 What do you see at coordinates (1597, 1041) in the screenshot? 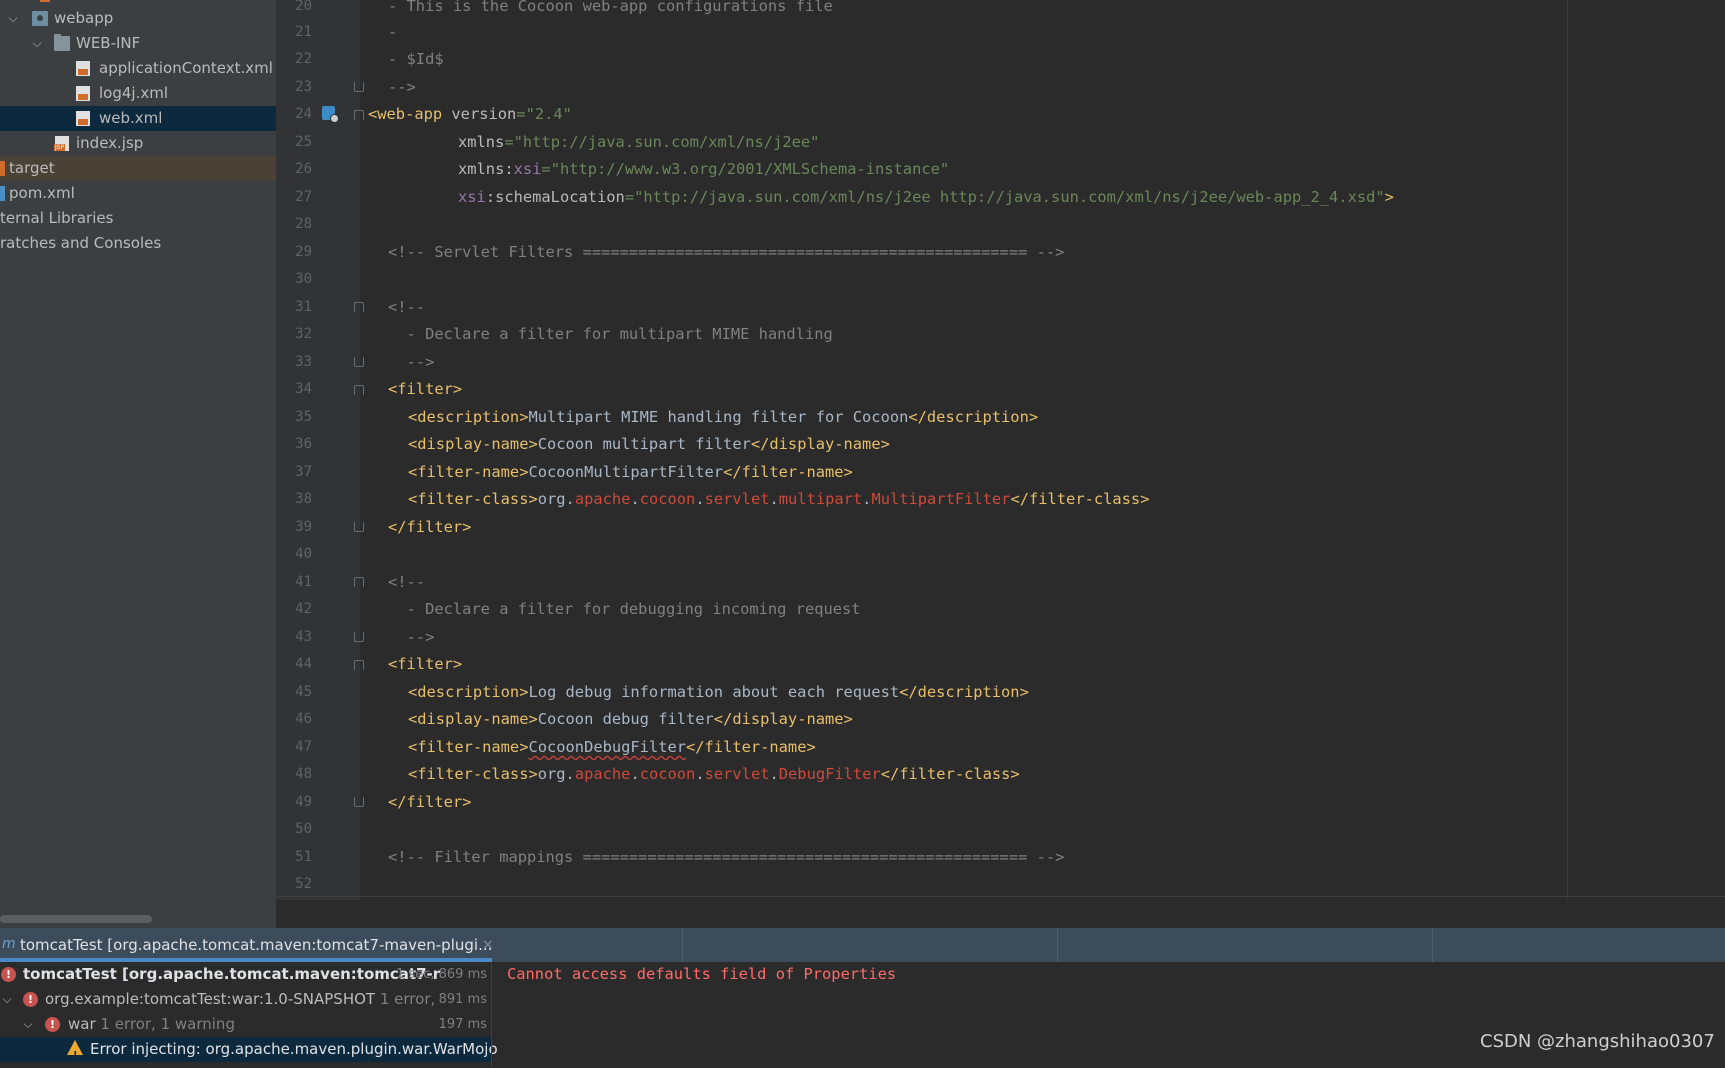
I see `watermark: CSDN @zhangshihao0307` at bounding box center [1597, 1041].